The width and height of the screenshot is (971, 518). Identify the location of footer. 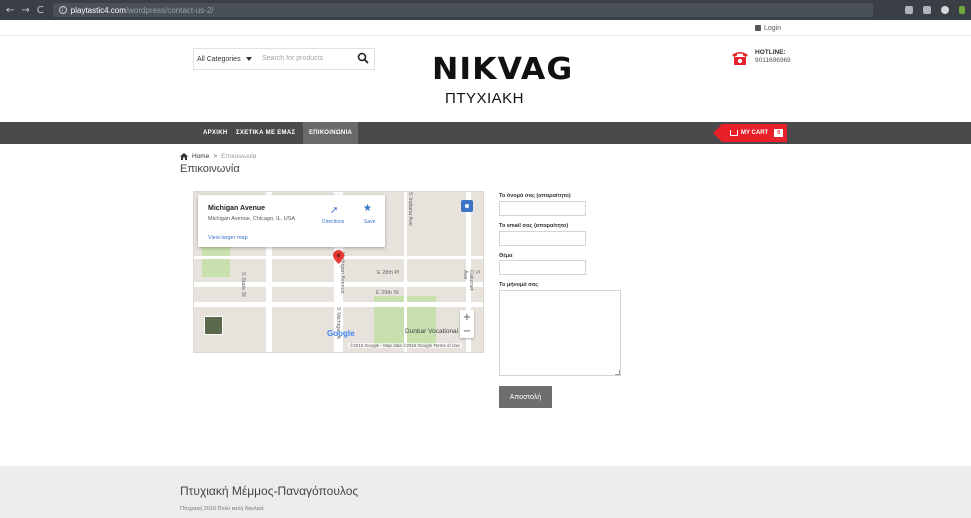
(485, 492).